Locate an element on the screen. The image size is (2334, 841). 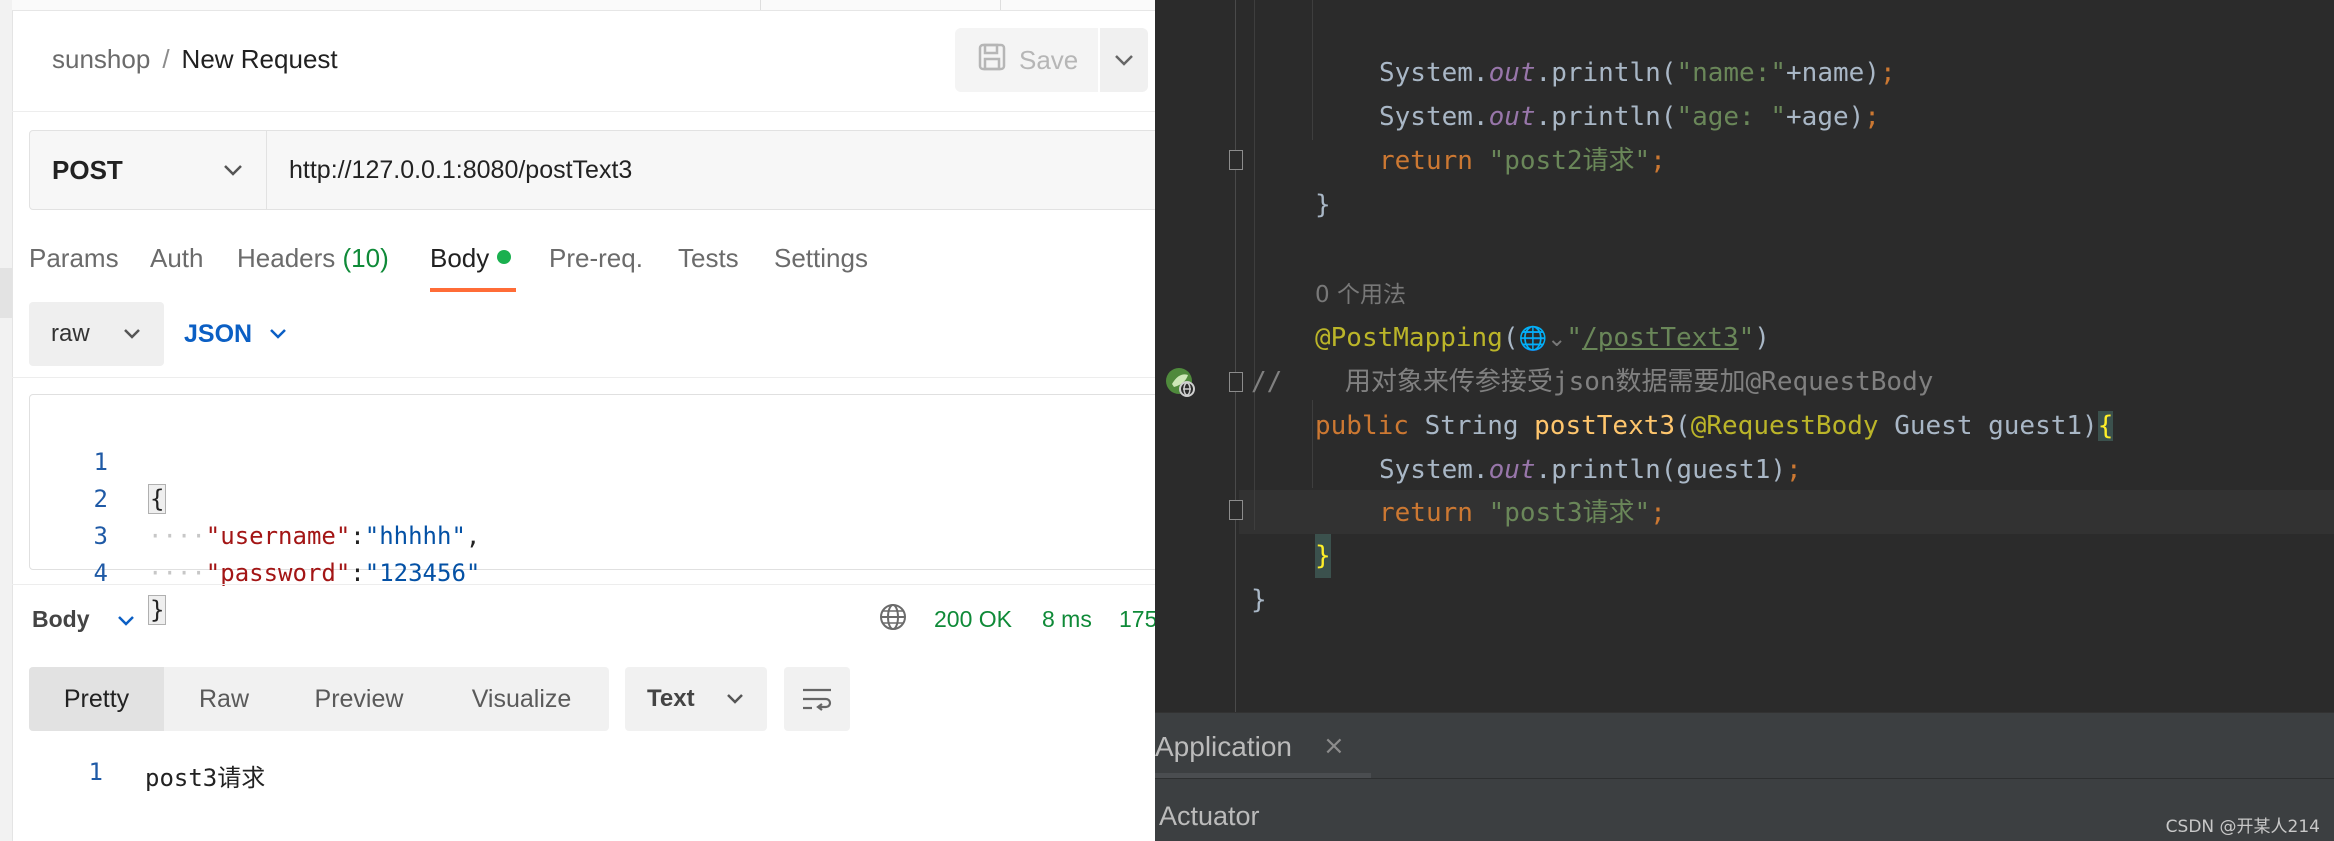
tab-application: Application is located at coordinates (1223, 747).